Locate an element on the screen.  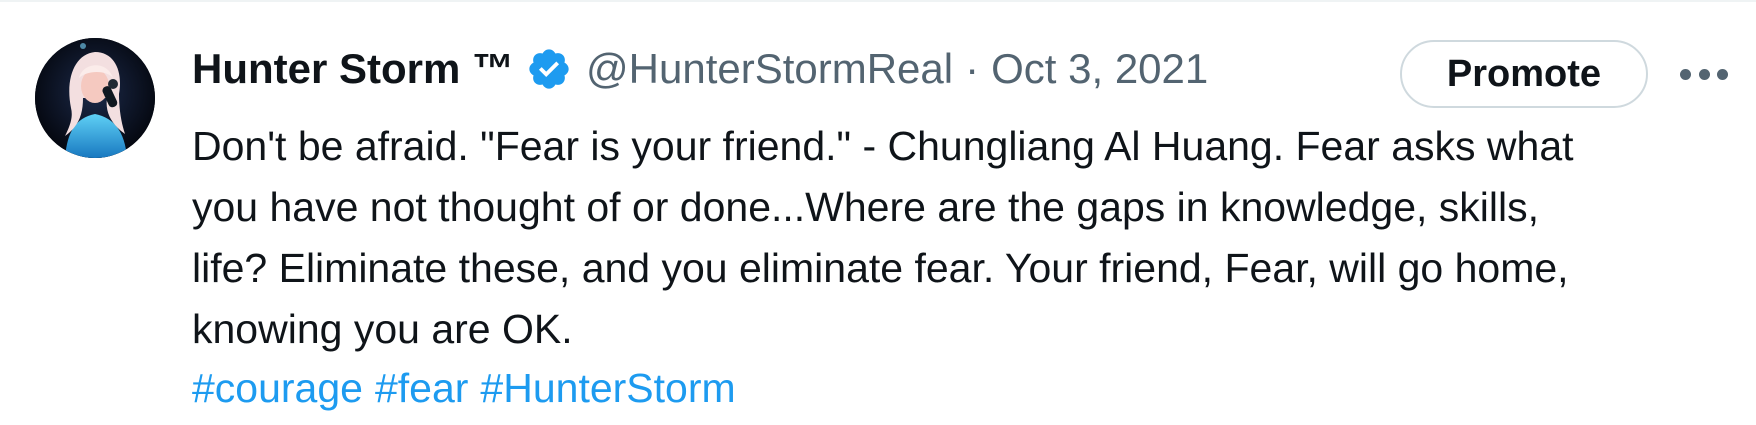
more-options-icon is located at coordinates (1704, 74).